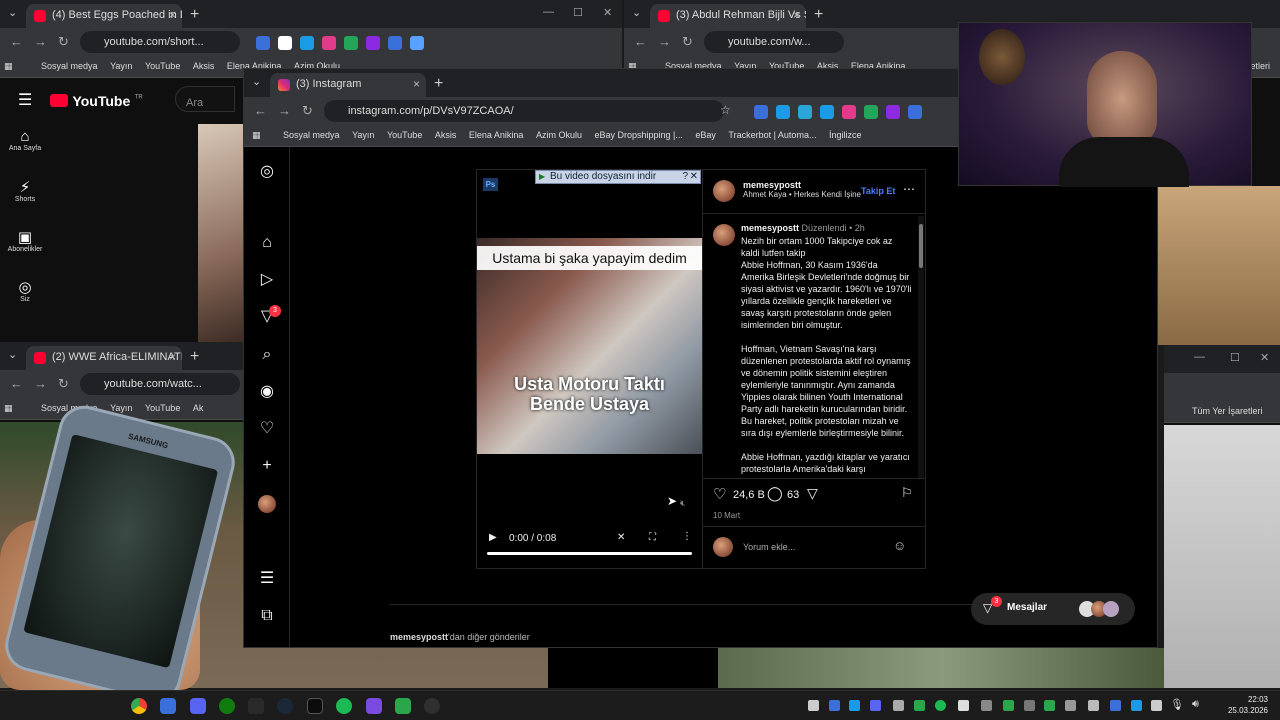 Image resolution: width=1280 pixels, height=720 pixels. I want to click on close-window-icon: ✕, so click(607, 12).